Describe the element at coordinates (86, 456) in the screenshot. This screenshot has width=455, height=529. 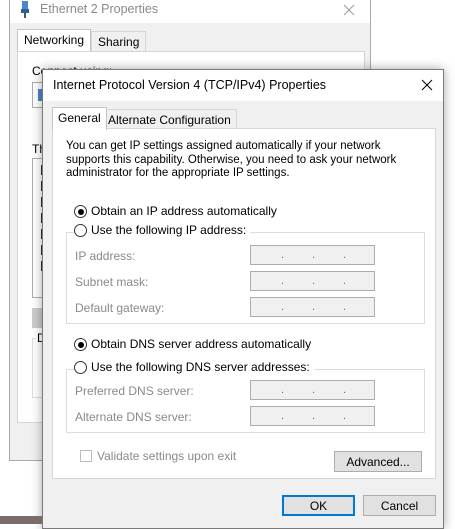
I see `validate-settings-checkbox` at that location.